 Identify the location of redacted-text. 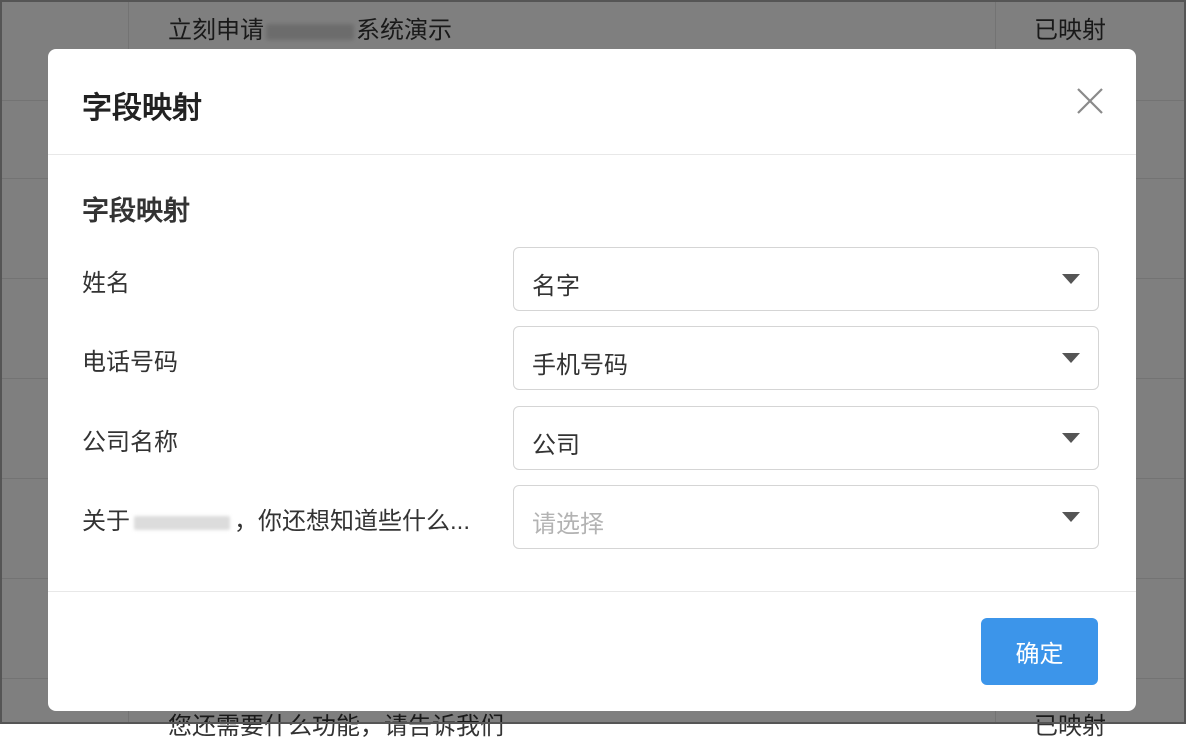
(182, 522).